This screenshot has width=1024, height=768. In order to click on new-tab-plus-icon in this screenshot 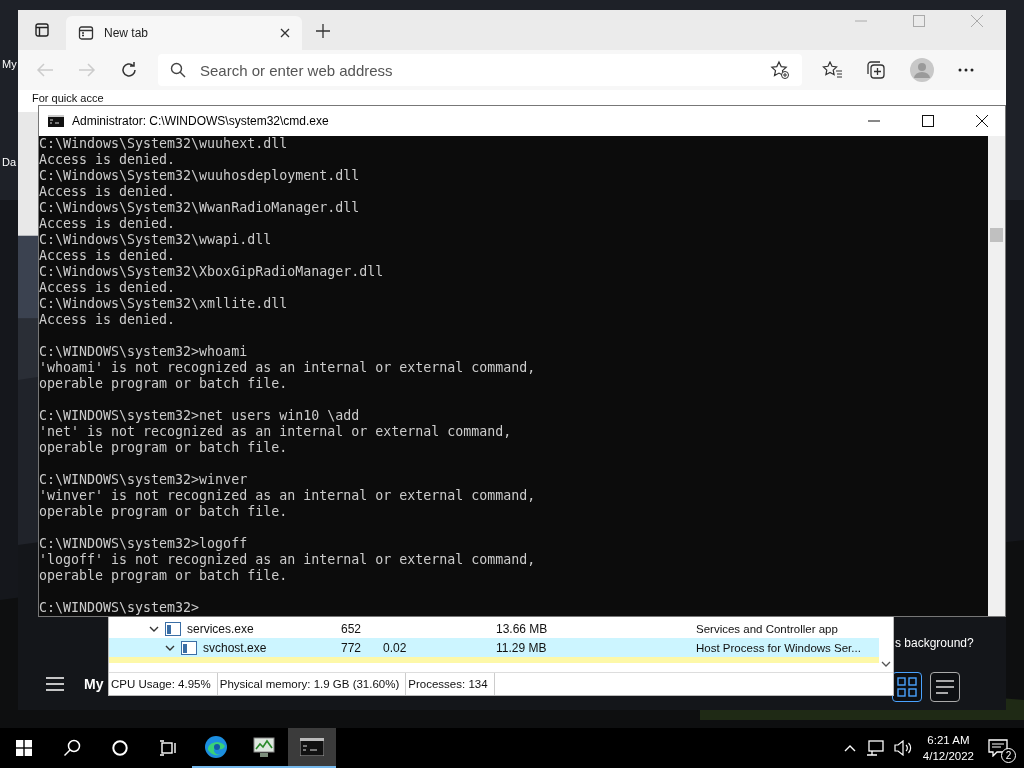, I will do `click(323, 31)`.